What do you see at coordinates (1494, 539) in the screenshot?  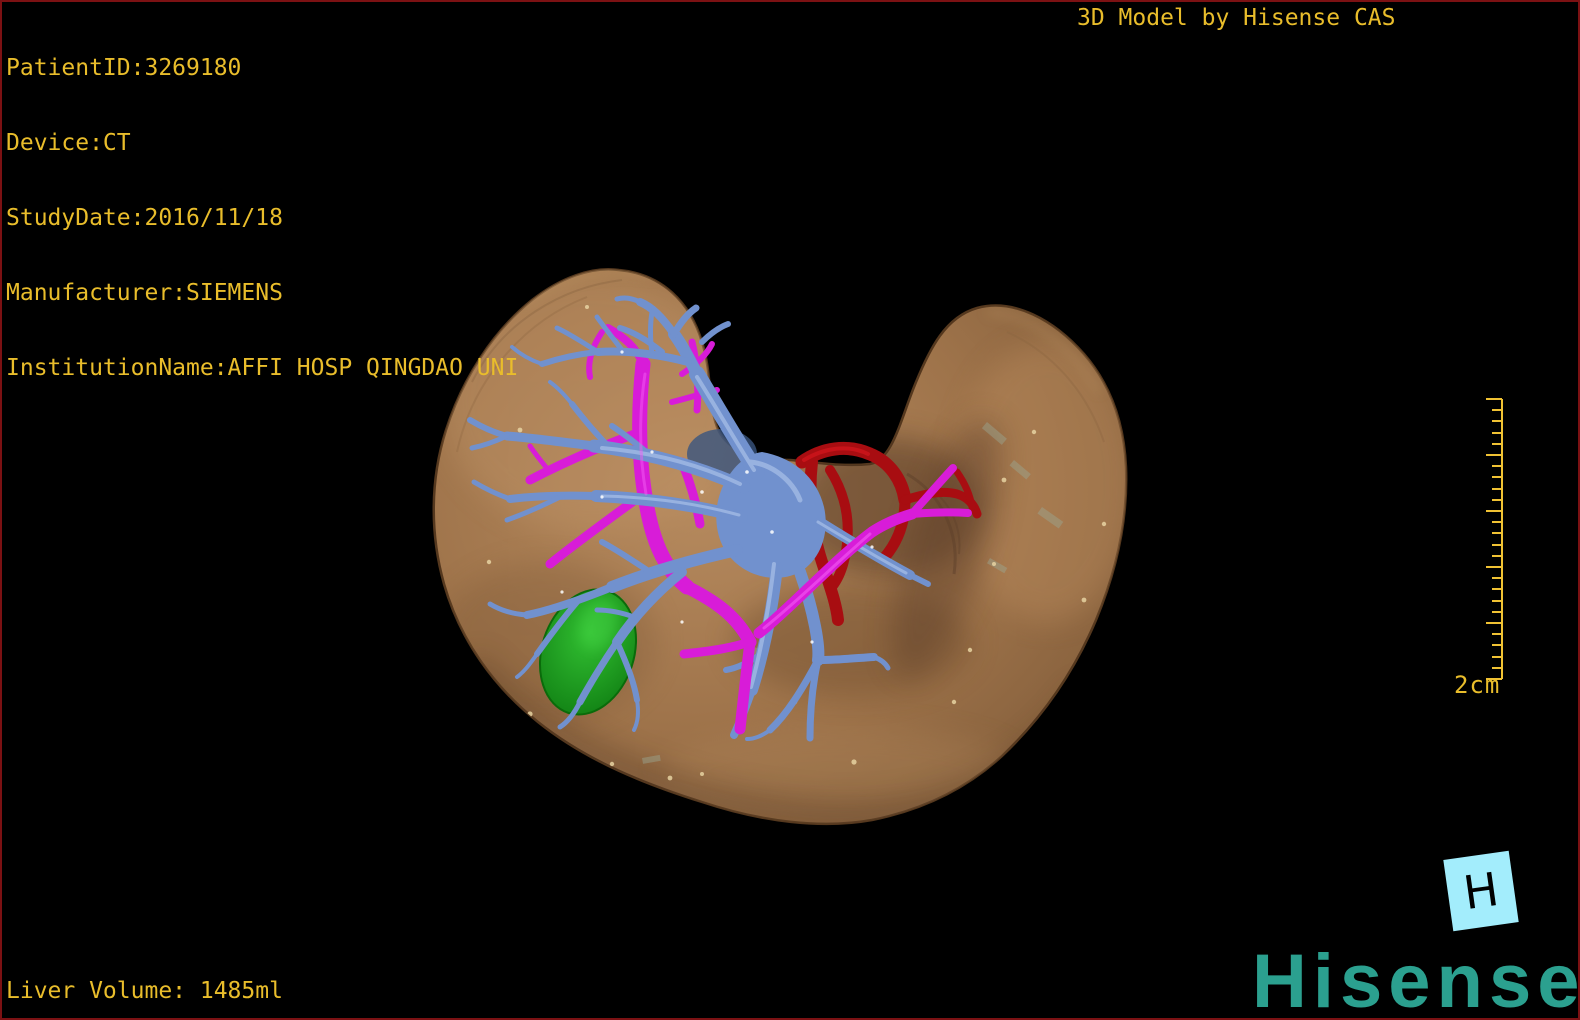 I see `scale-bar` at bounding box center [1494, 539].